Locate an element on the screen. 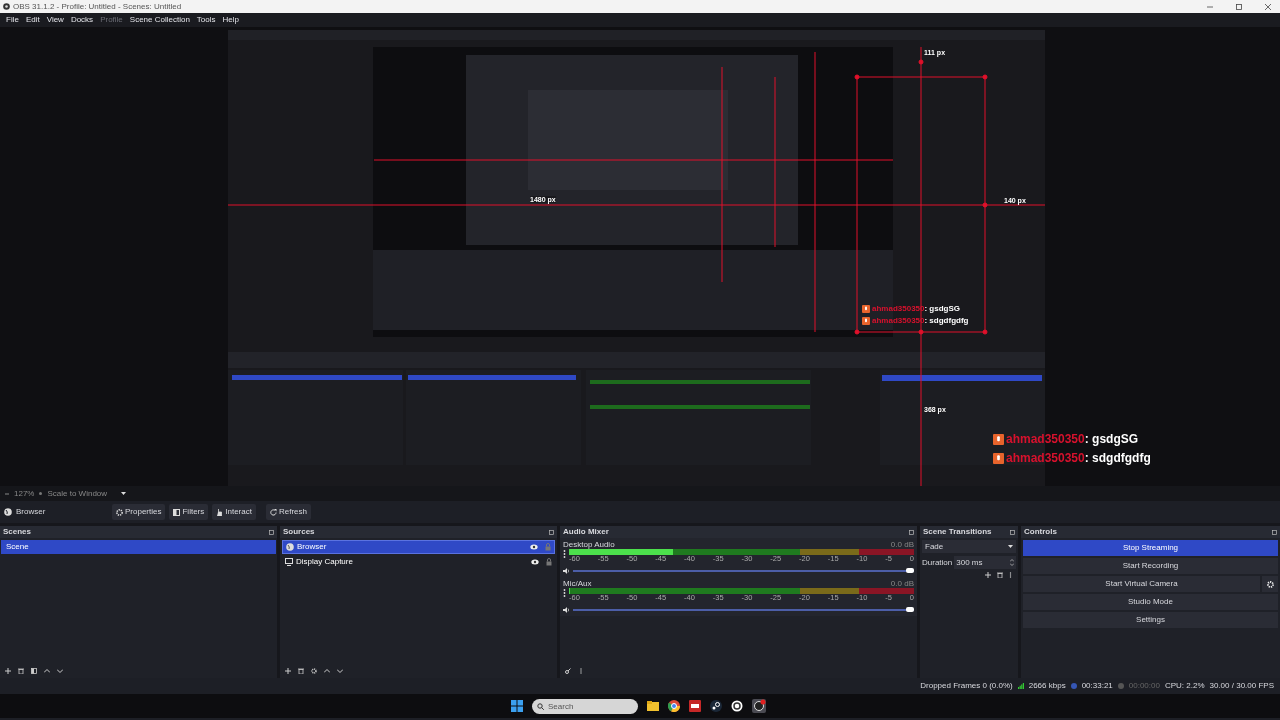 The height and width of the screenshot is (720, 1280). maximize-icon is located at coordinates (1239, 6).